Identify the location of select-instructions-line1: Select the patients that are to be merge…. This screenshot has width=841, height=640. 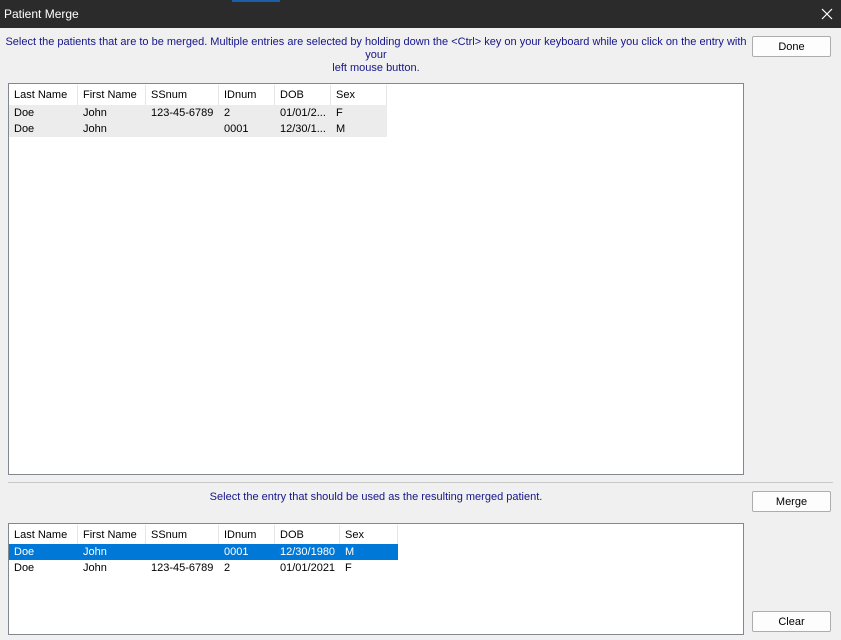
(376, 48).